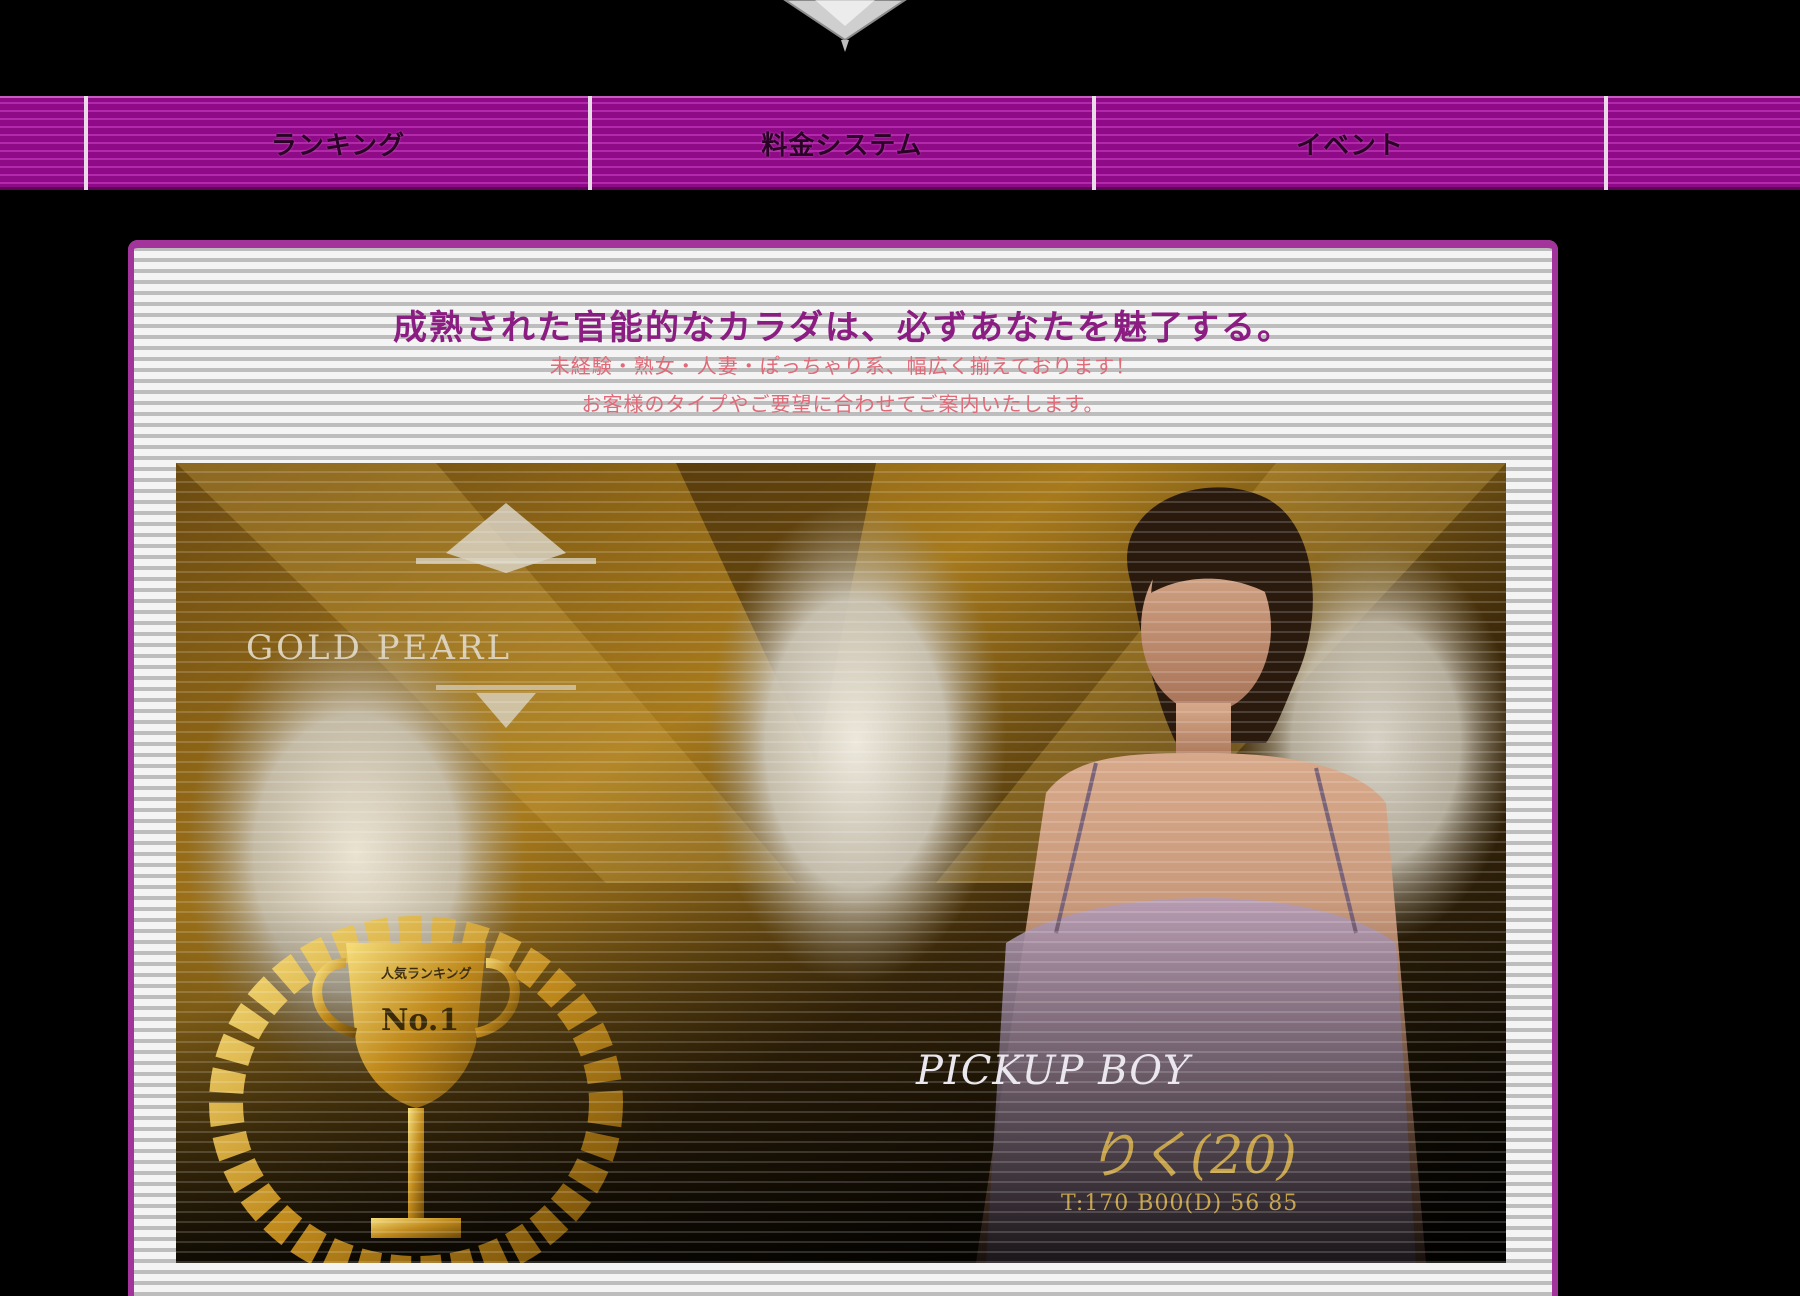  Describe the element at coordinates (843, 366) in the screenshot. I see `intro-subtext: 未経験・熟女・人妻・ぽっちゃり系、幅広く揃えております！` at that location.